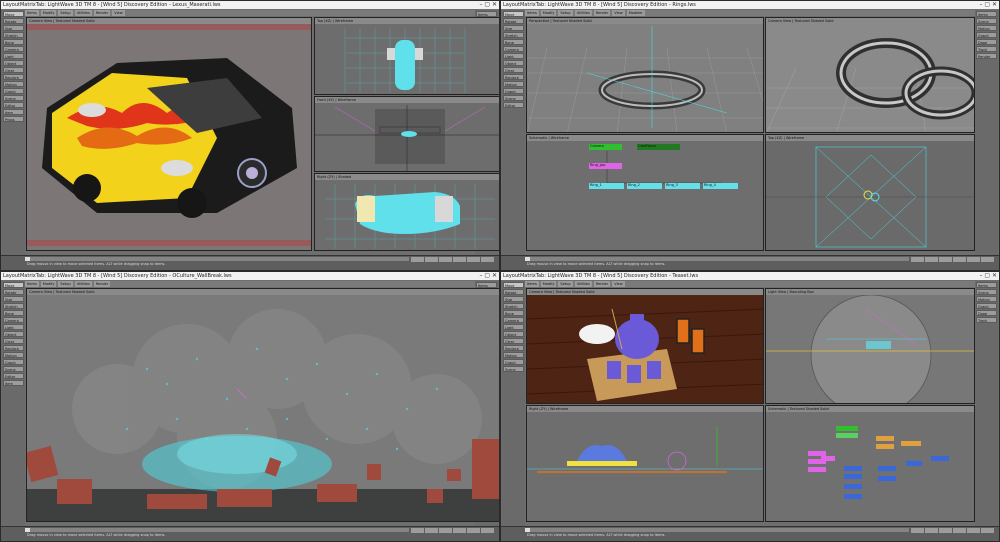 This screenshot has width=1000, height=542. Describe the element at coordinates (959, 530) in the screenshot. I see `key-button` at that location.